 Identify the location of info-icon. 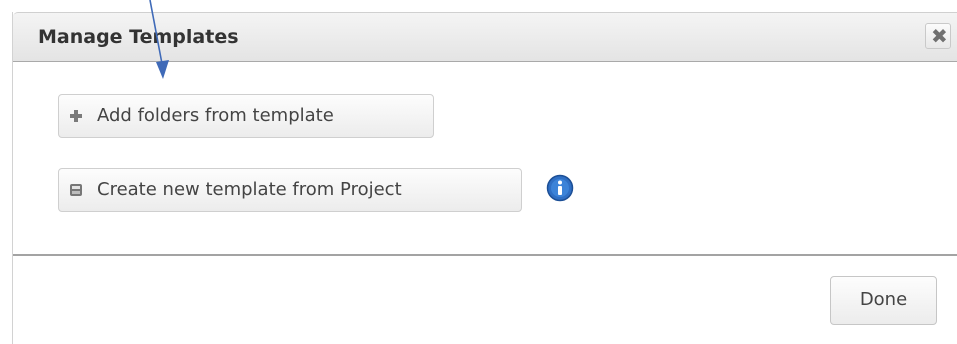
(560, 188).